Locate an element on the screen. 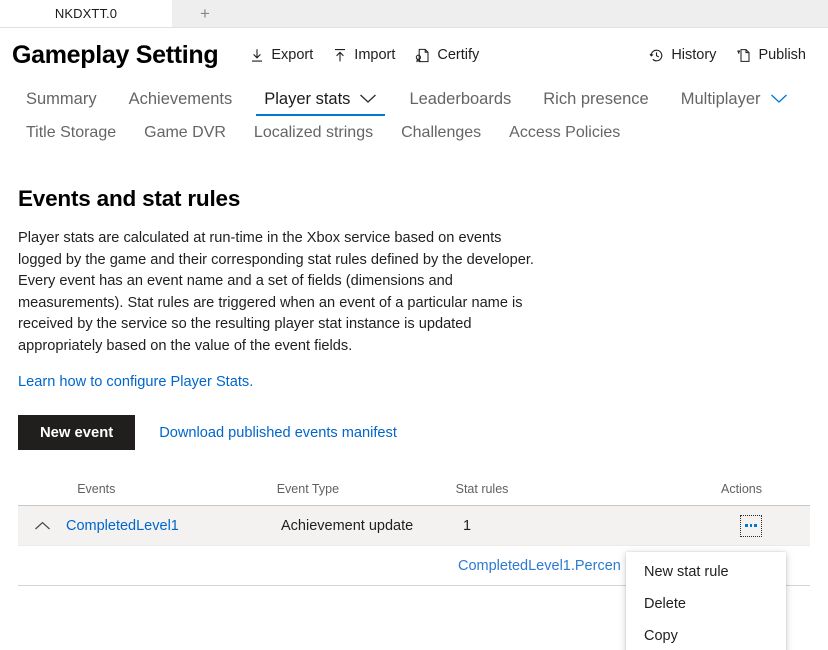 The width and height of the screenshot is (828, 650). browser-tab-active: NKDXTT.0 is located at coordinates (86, 13).